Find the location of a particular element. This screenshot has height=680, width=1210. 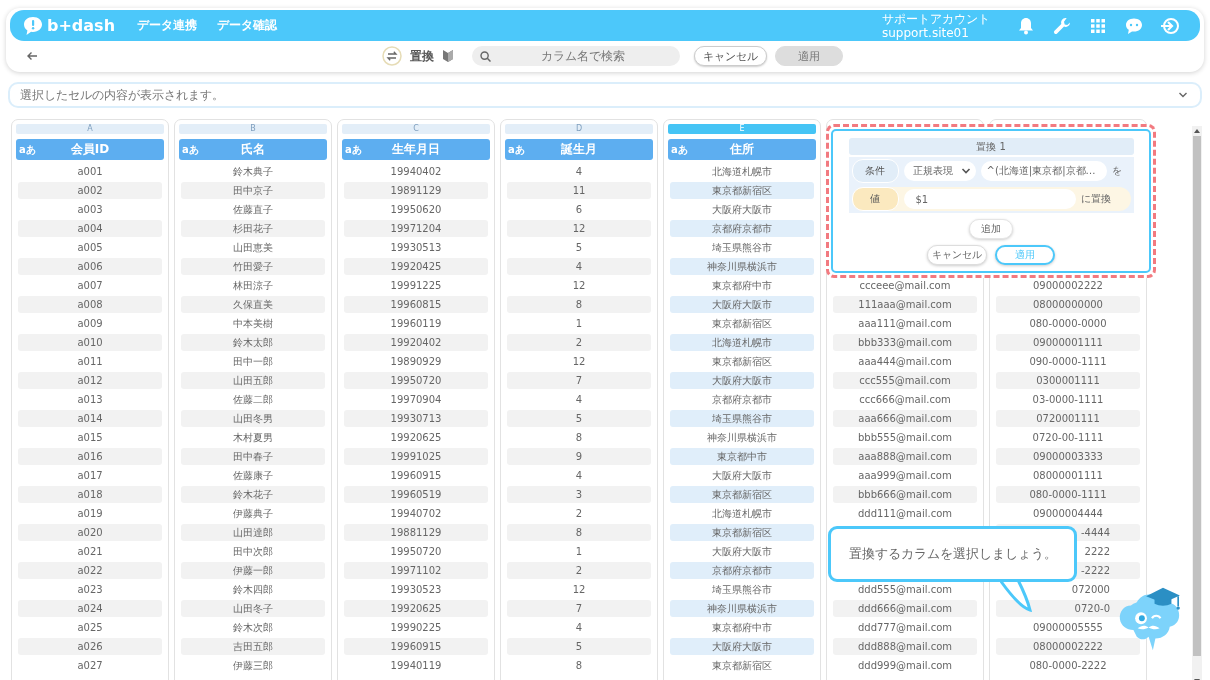

table-cell: 木村夏男 is located at coordinates (253, 437).